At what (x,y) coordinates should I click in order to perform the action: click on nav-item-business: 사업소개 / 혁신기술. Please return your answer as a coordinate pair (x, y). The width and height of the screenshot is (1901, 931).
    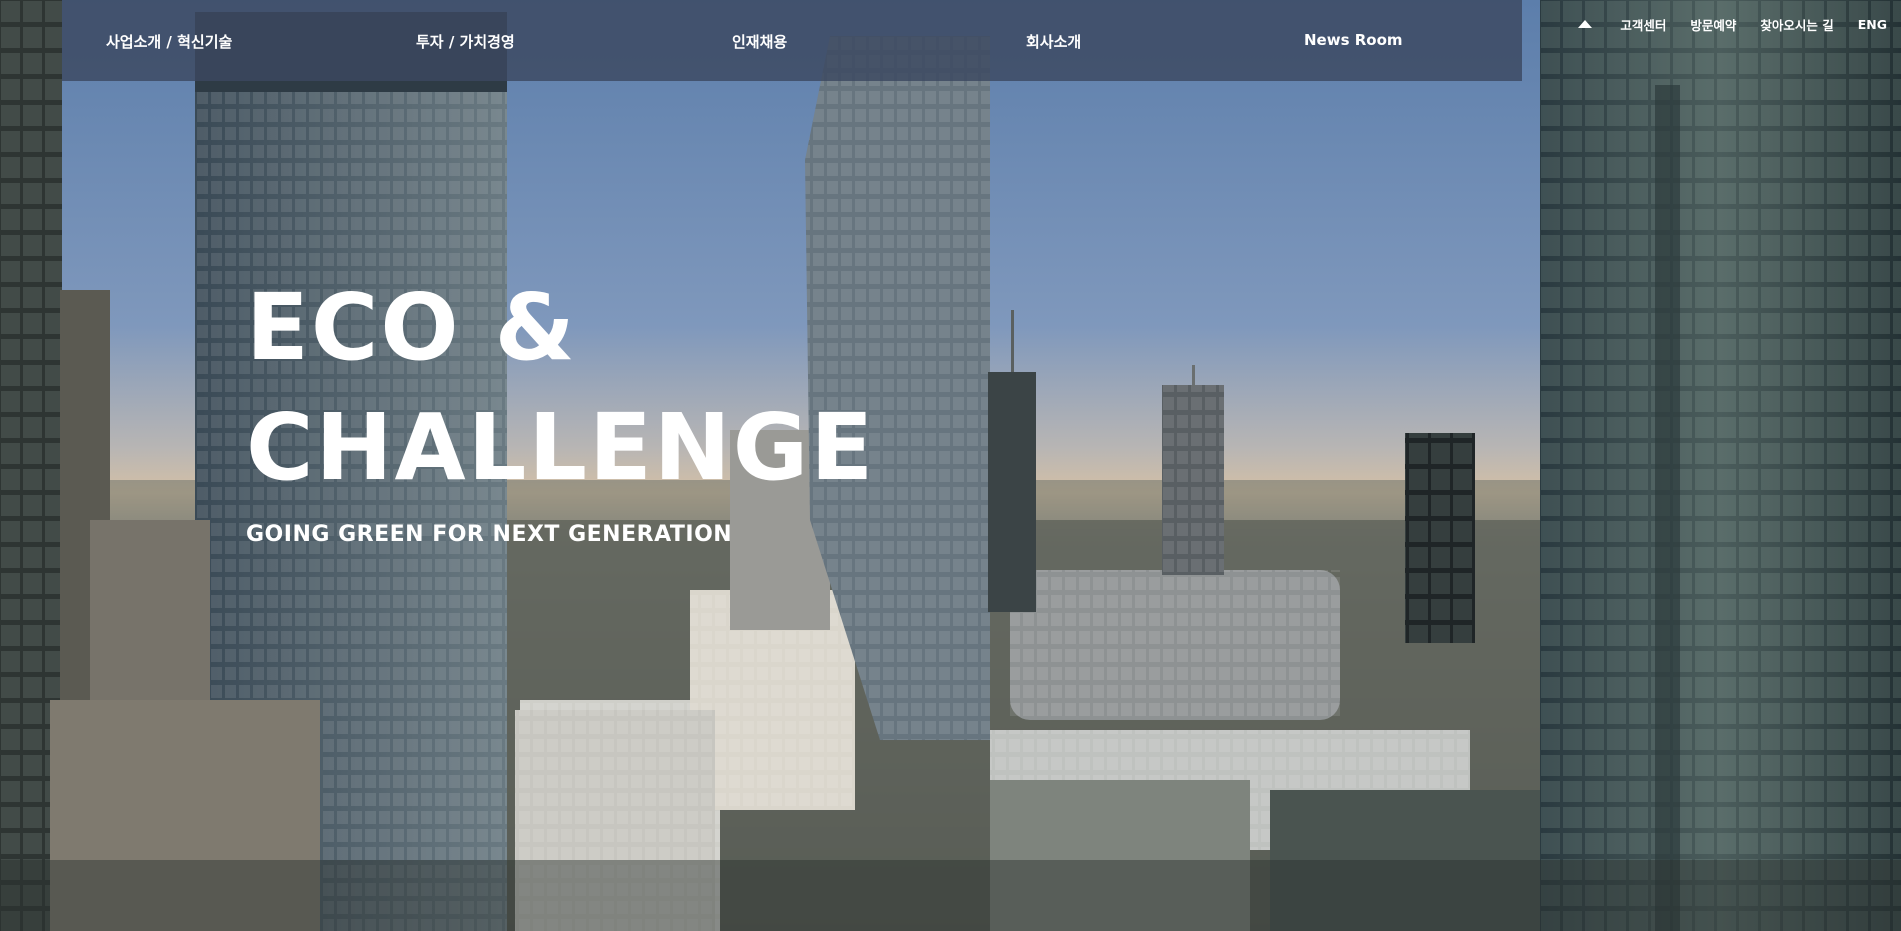
    Looking at the image, I should click on (169, 41).